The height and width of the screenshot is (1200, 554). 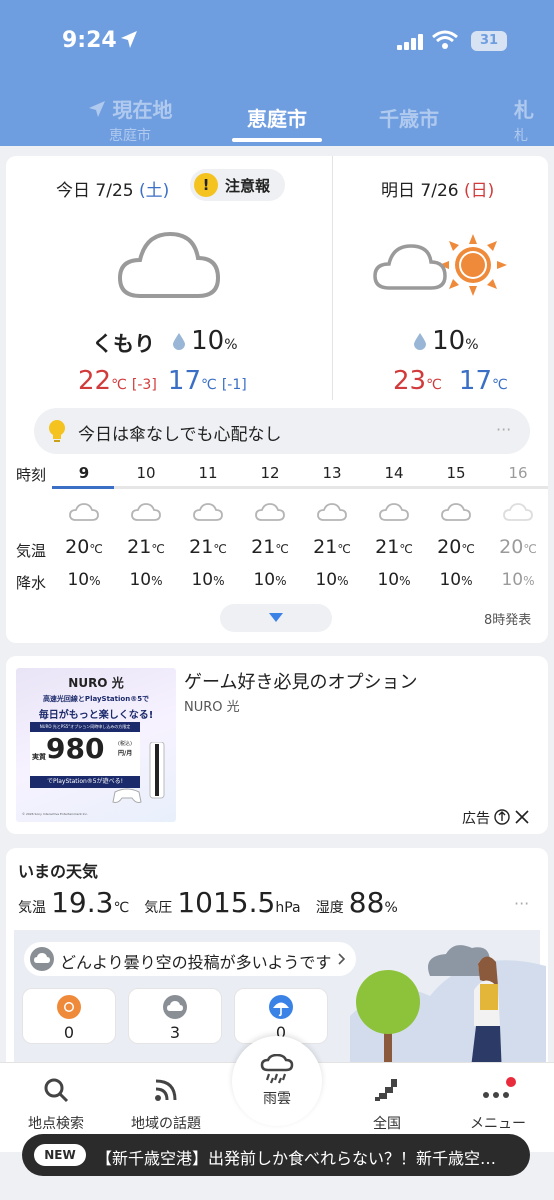 What do you see at coordinates (58, 871) in the screenshot?
I see `current-title: いまの天気` at bounding box center [58, 871].